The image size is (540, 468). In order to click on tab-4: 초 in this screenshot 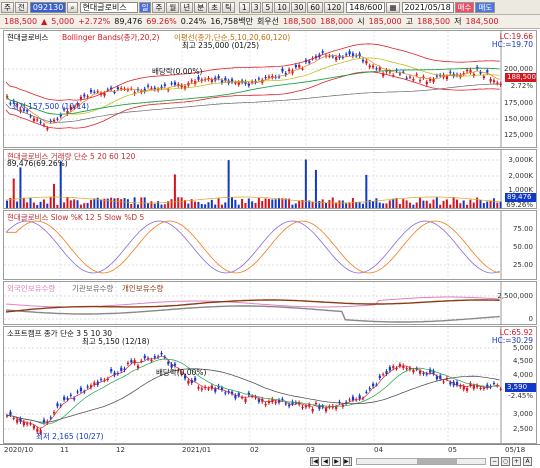, I will do `click(214, 7)`.